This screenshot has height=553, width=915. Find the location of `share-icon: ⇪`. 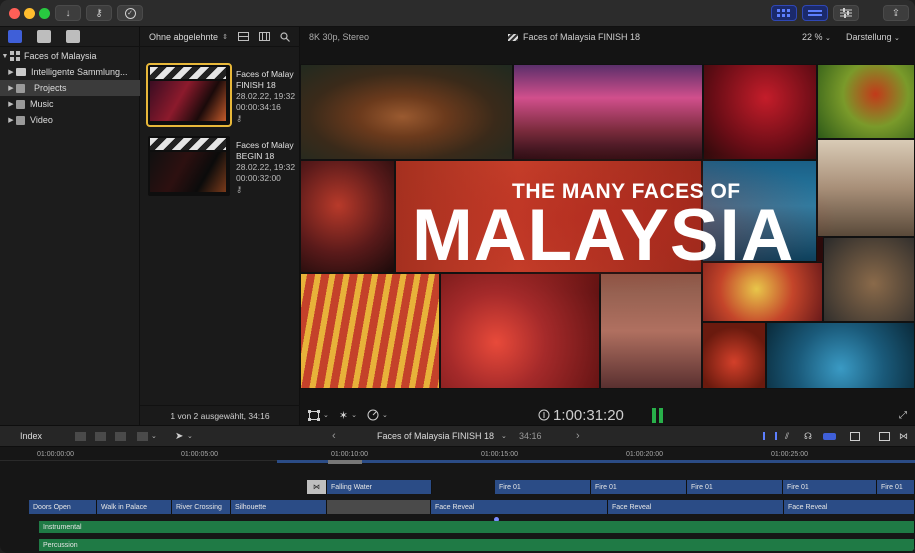

share-icon: ⇪ is located at coordinates (896, 13).